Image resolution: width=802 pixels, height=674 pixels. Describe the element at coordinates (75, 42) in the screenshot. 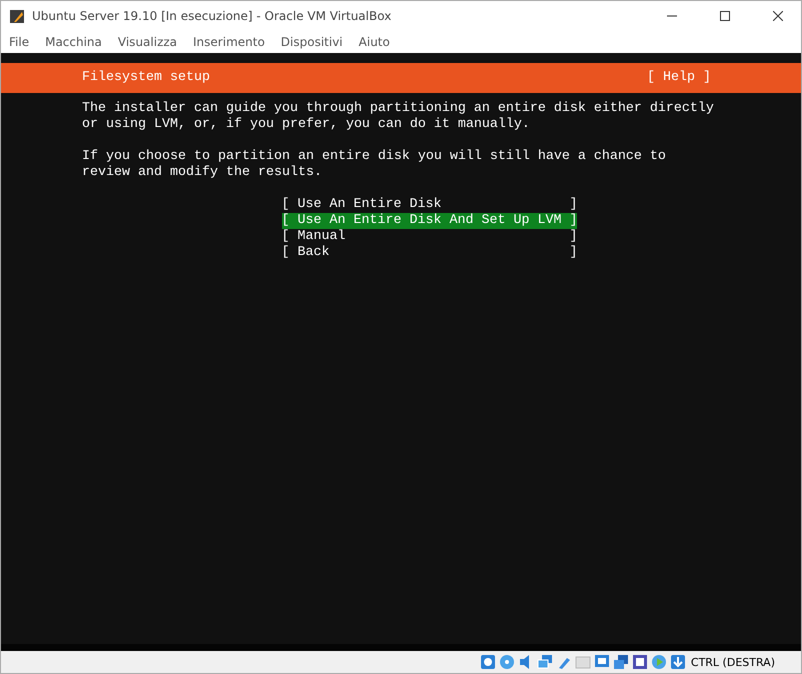

I see `menu-item: Macchina` at that location.